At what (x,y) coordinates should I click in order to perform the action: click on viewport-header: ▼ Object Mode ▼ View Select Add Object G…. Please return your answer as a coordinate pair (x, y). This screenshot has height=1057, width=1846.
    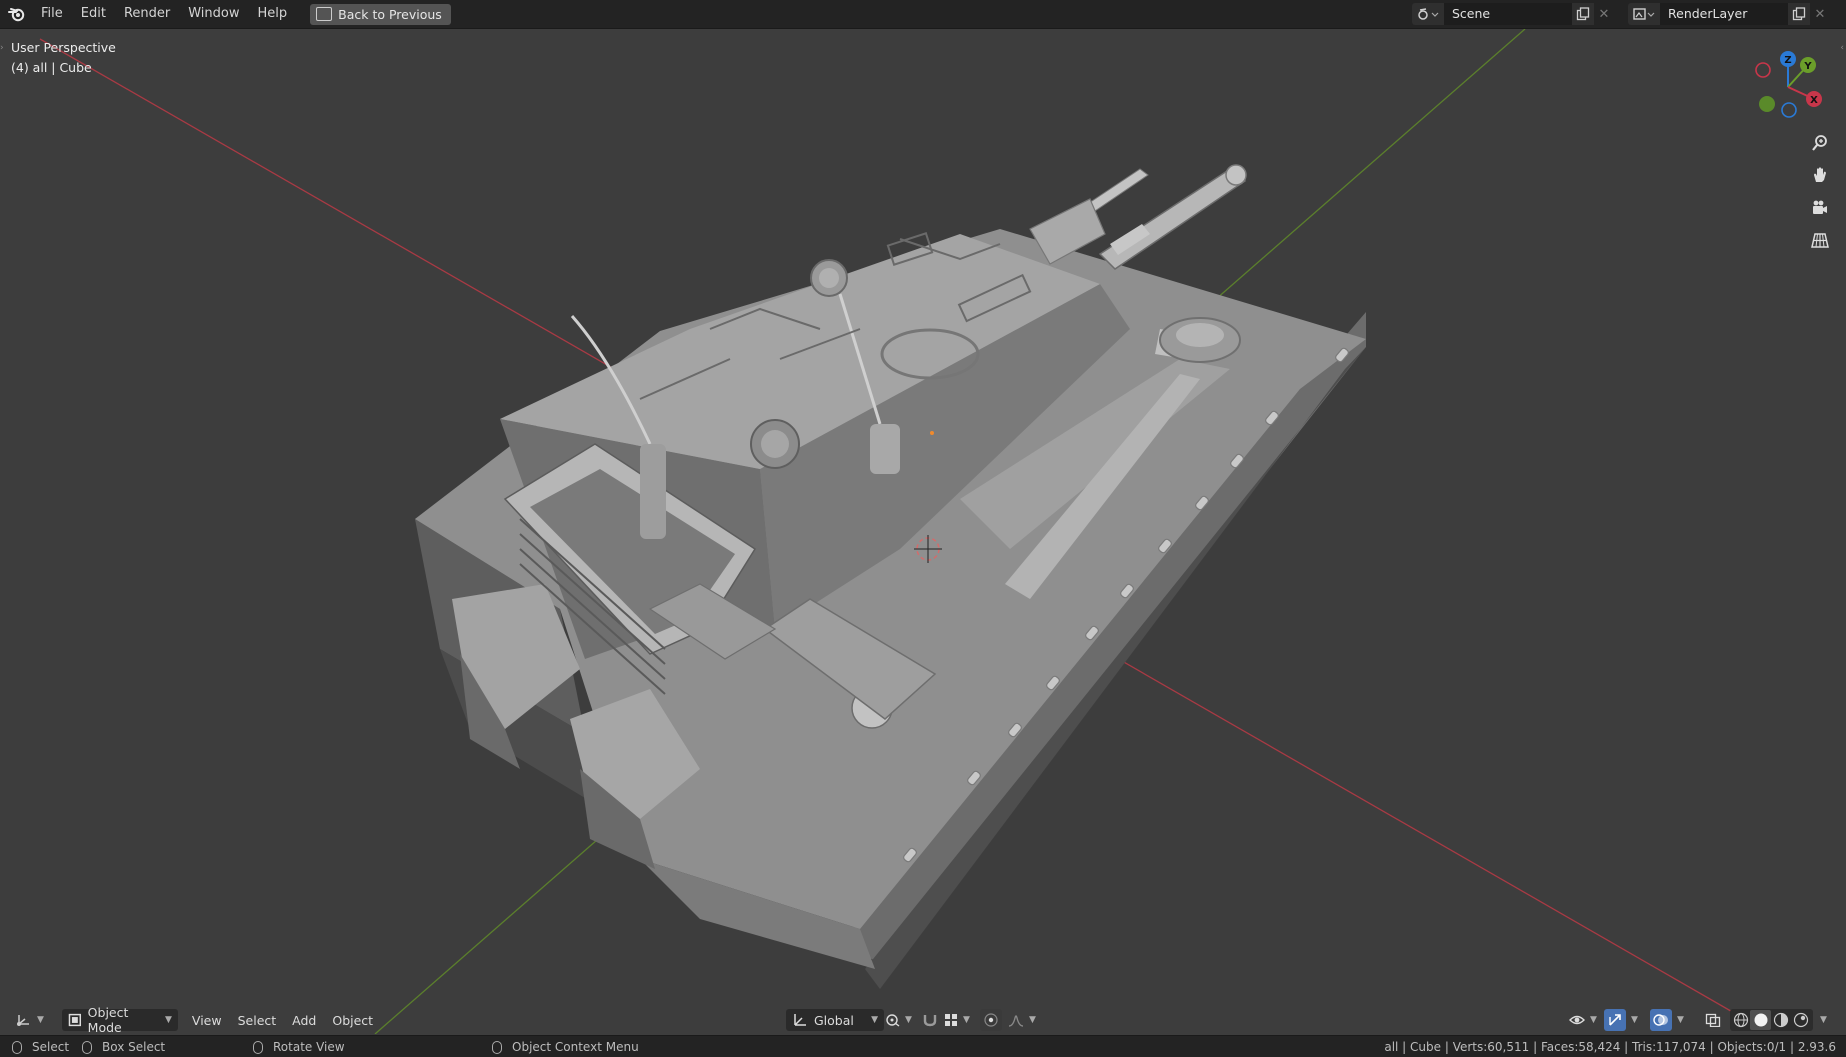
    Looking at the image, I should click on (923, 1020).